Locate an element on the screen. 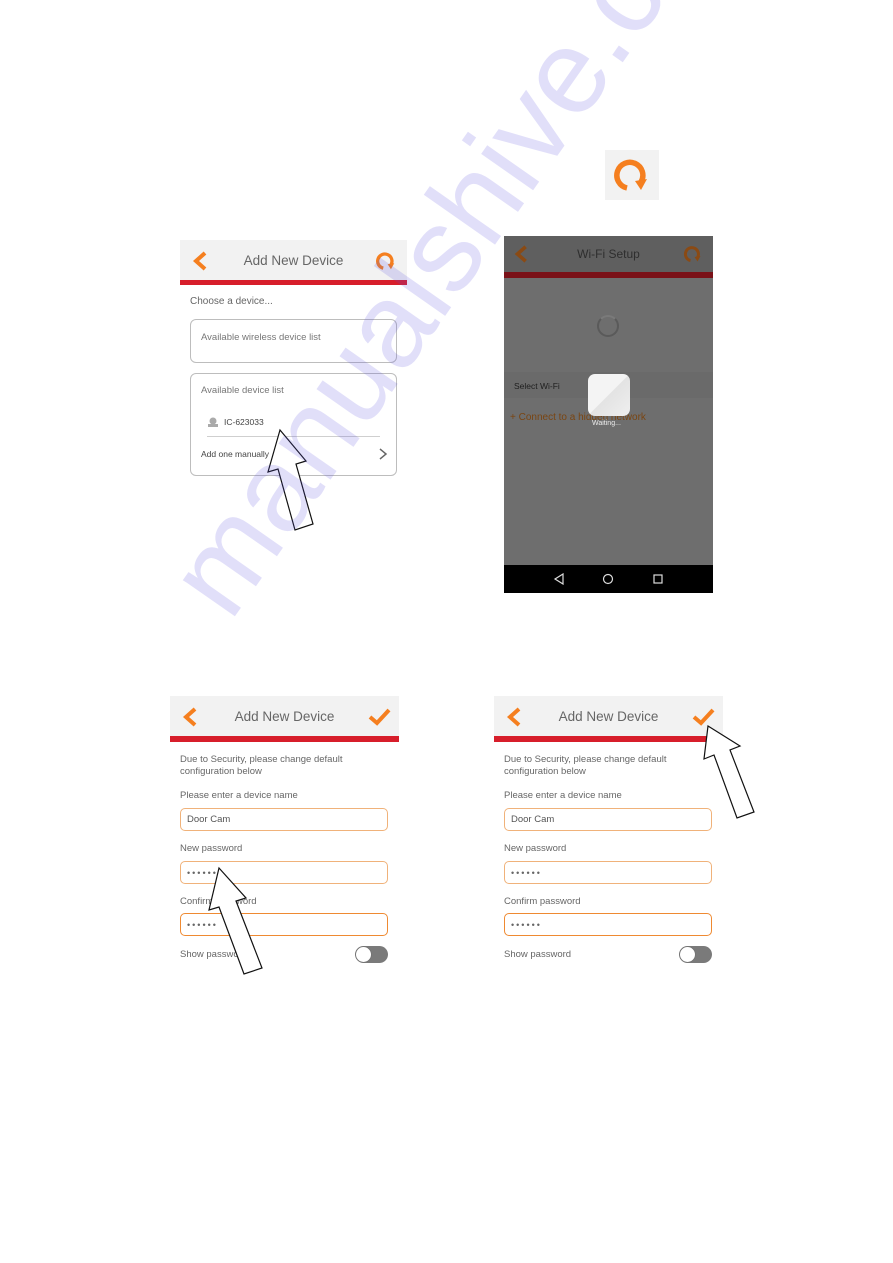 The height and width of the screenshot is (1263, 893). wireless-device-list-card: Available wireless device list is located at coordinates (293, 341).